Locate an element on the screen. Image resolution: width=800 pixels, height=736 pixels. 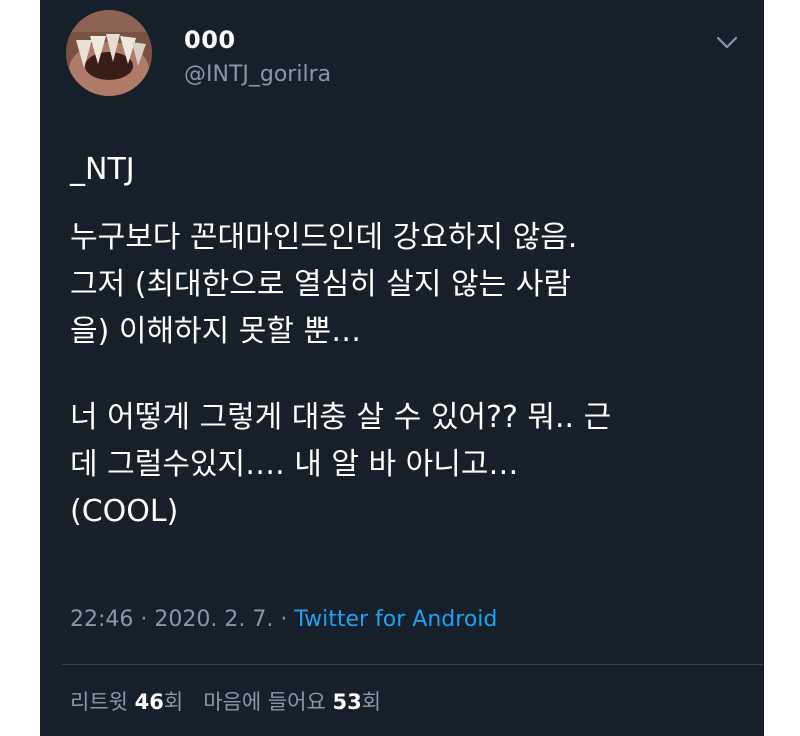
tweet-text-line: 누구보다 꼰대마인드인데 강요하지 않음. is located at coordinates (324, 237).